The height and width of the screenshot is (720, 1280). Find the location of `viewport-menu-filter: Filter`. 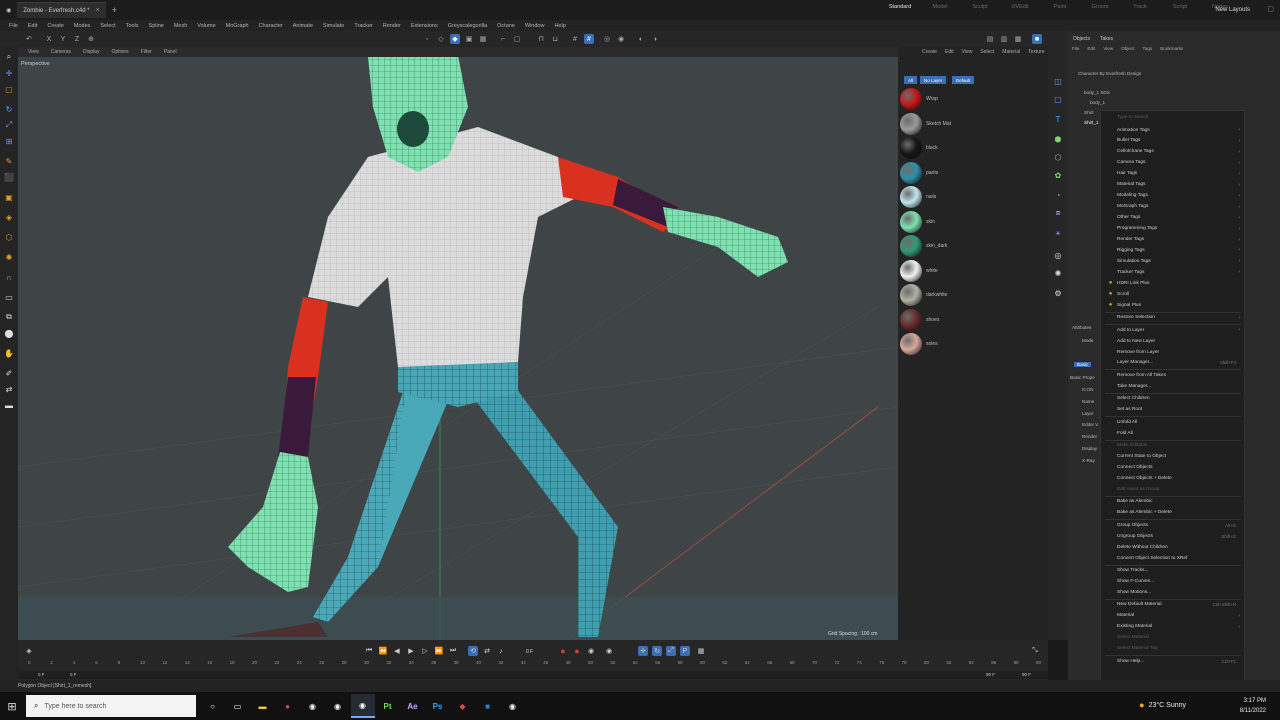

viewport-menu-filter: Filter is located at coordinates (146, 52).